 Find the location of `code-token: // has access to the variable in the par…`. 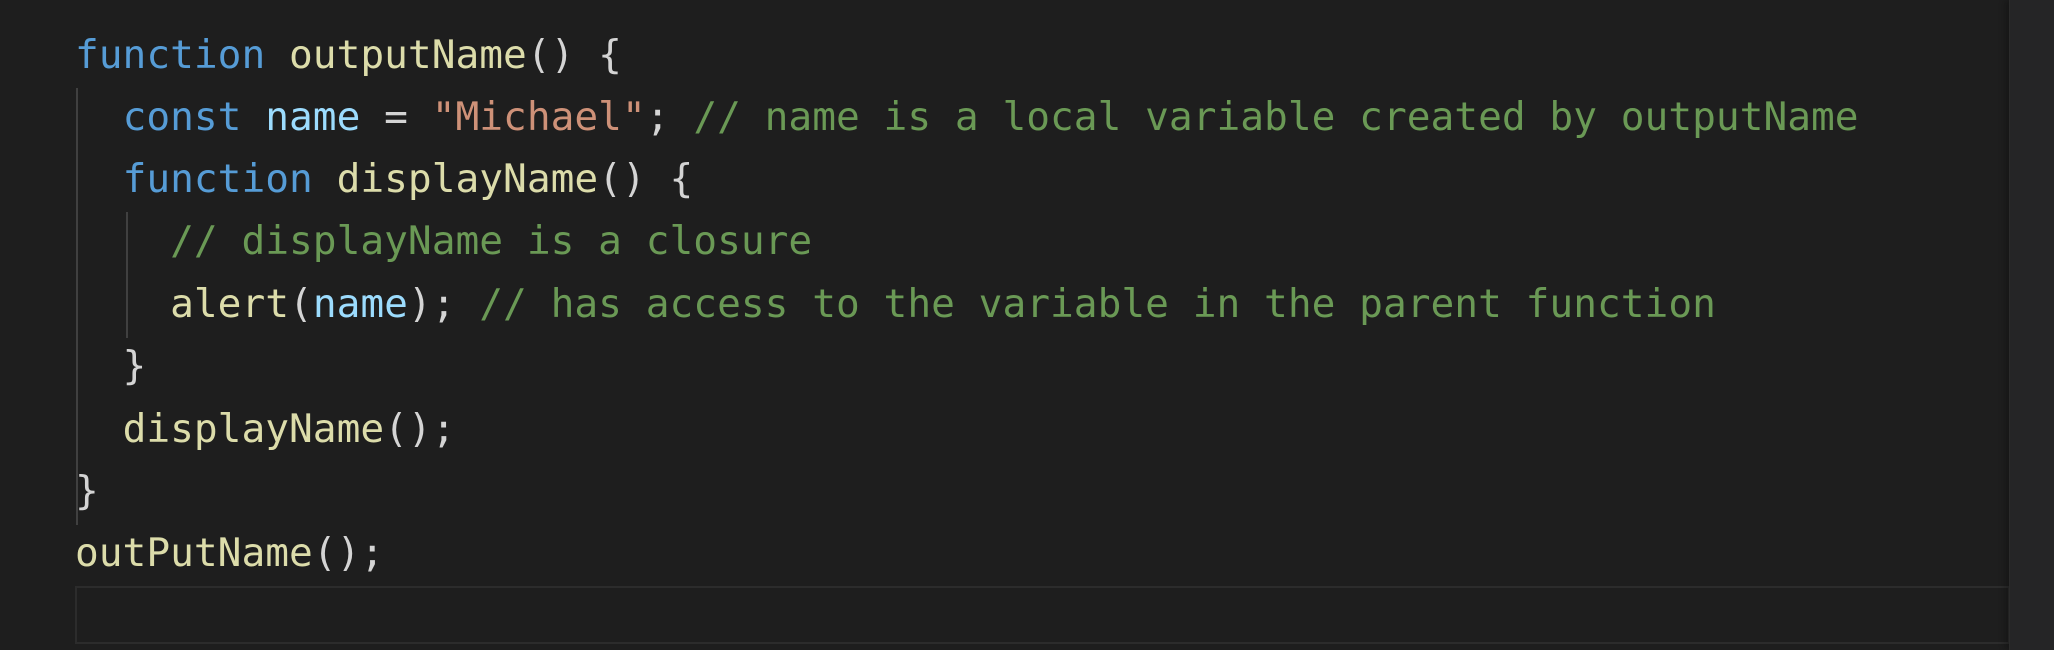

code-token: // has access to the variable in the par… is located at coordinates (1097, 304).